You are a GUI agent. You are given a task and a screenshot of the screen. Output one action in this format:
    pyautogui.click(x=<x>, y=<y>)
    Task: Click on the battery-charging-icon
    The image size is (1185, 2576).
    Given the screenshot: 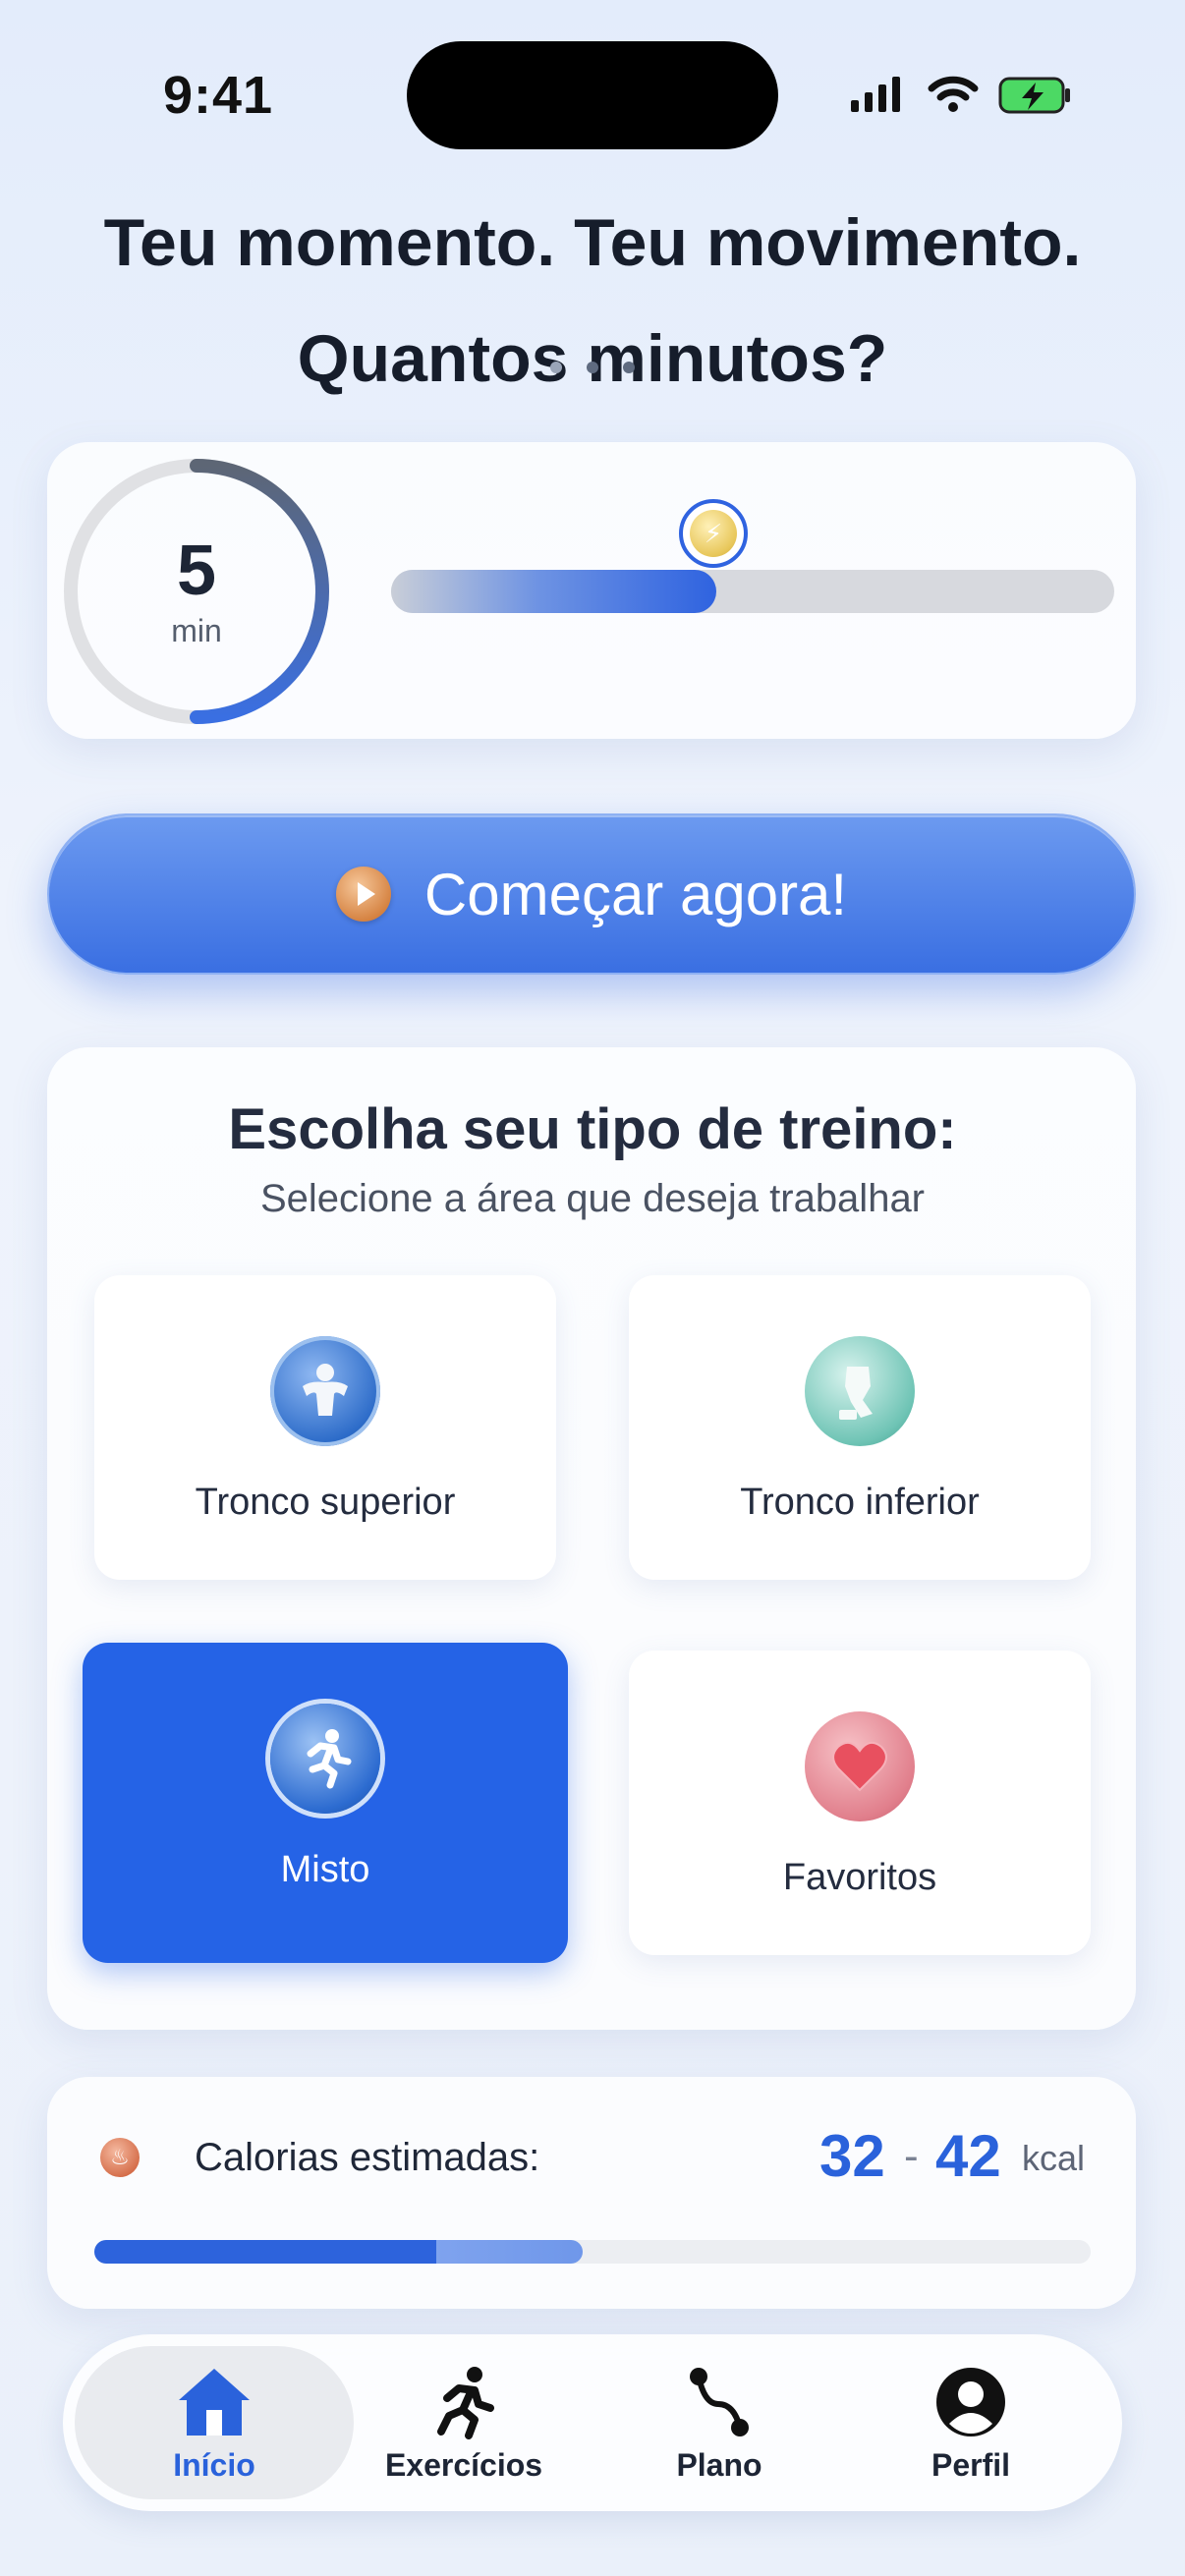 What is the action you would take?
    pyautogui.click(x=1034, y=95)
    